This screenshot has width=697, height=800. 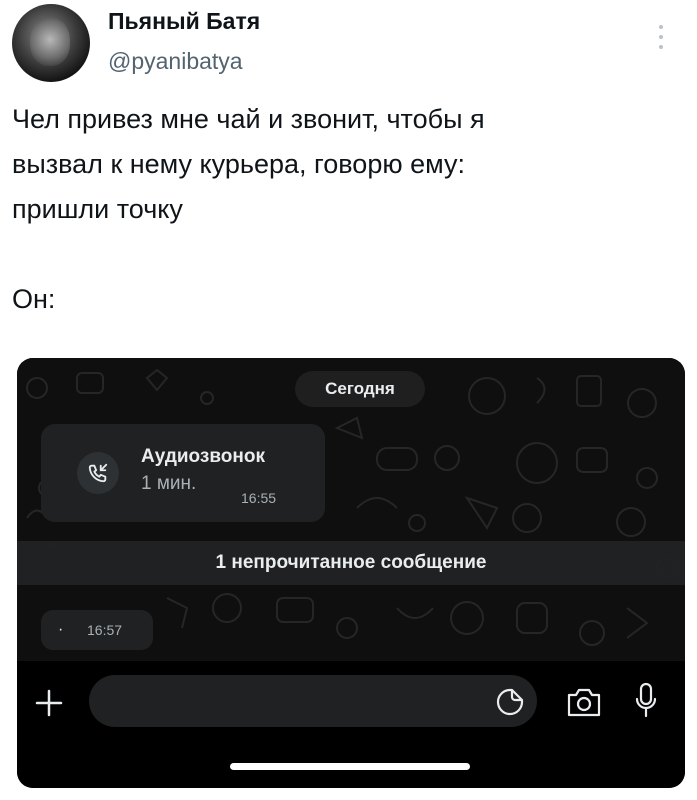 I want to click on tweet-line: вызвал к нему курьера, говорю ему:, so click(x=238, y=164).